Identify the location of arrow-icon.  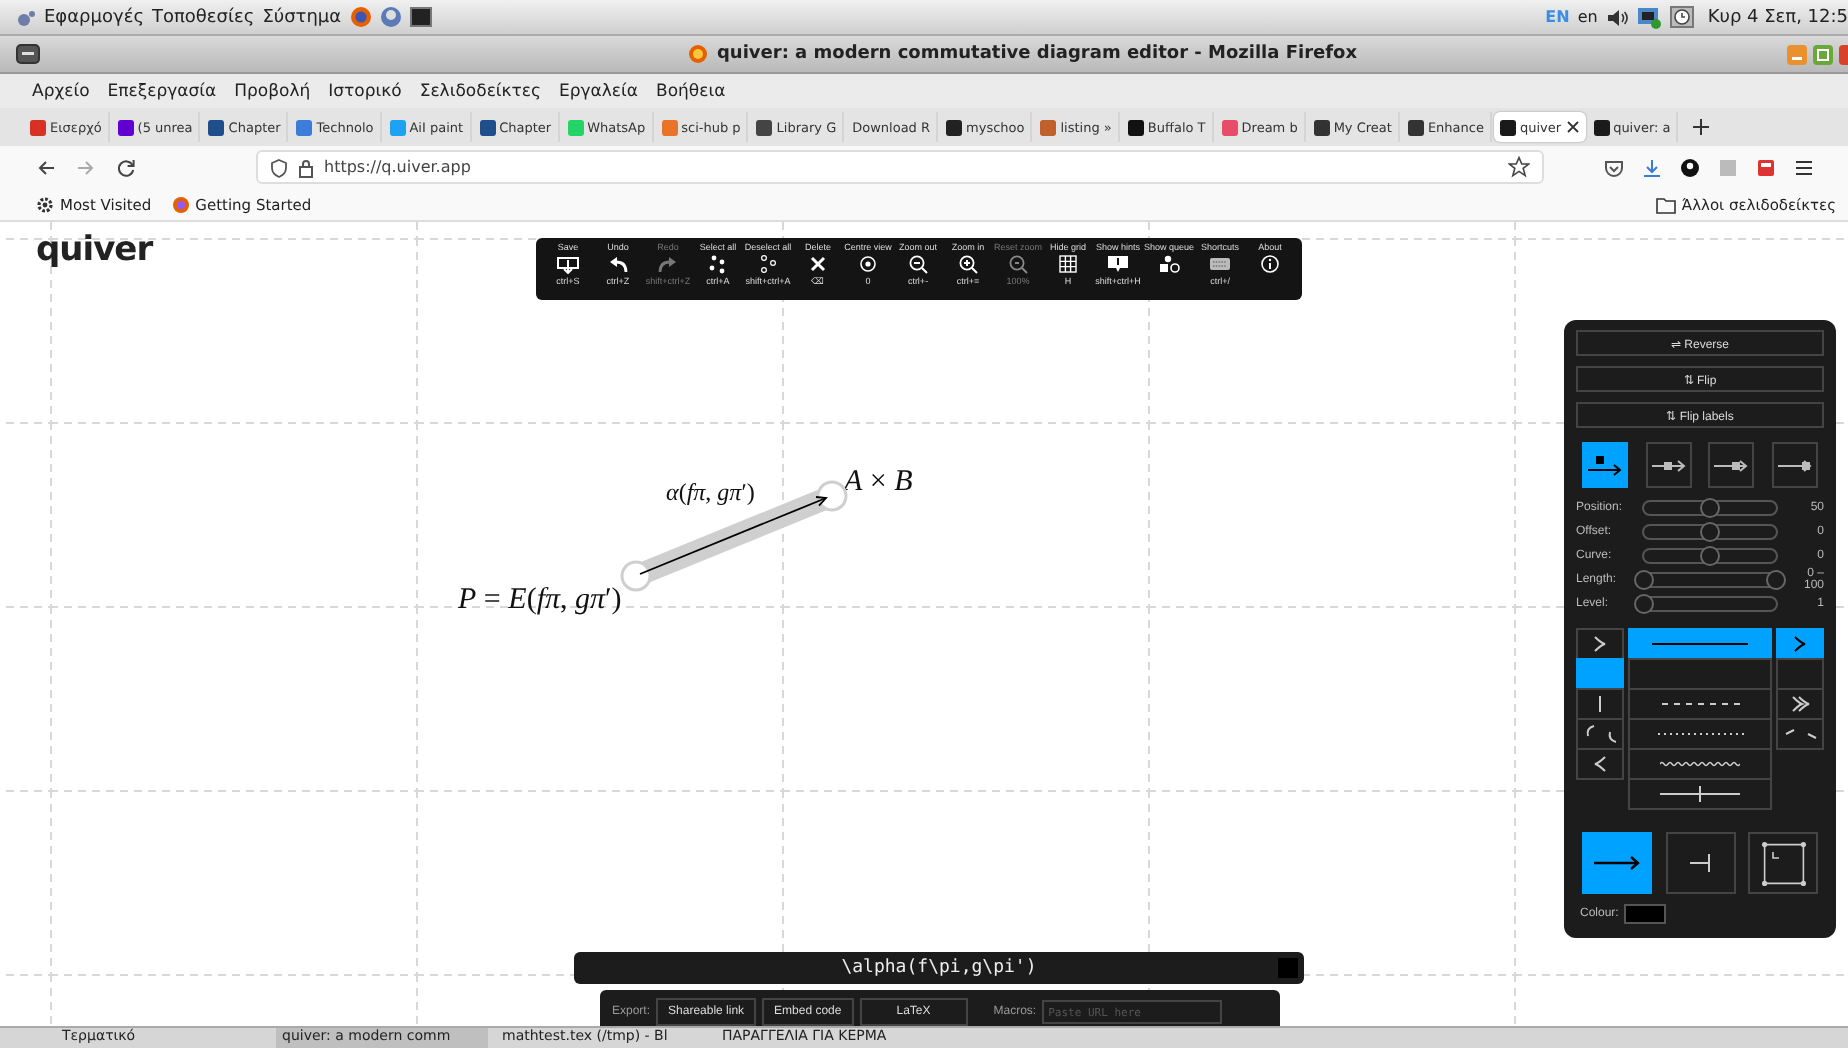
(1617, 863).